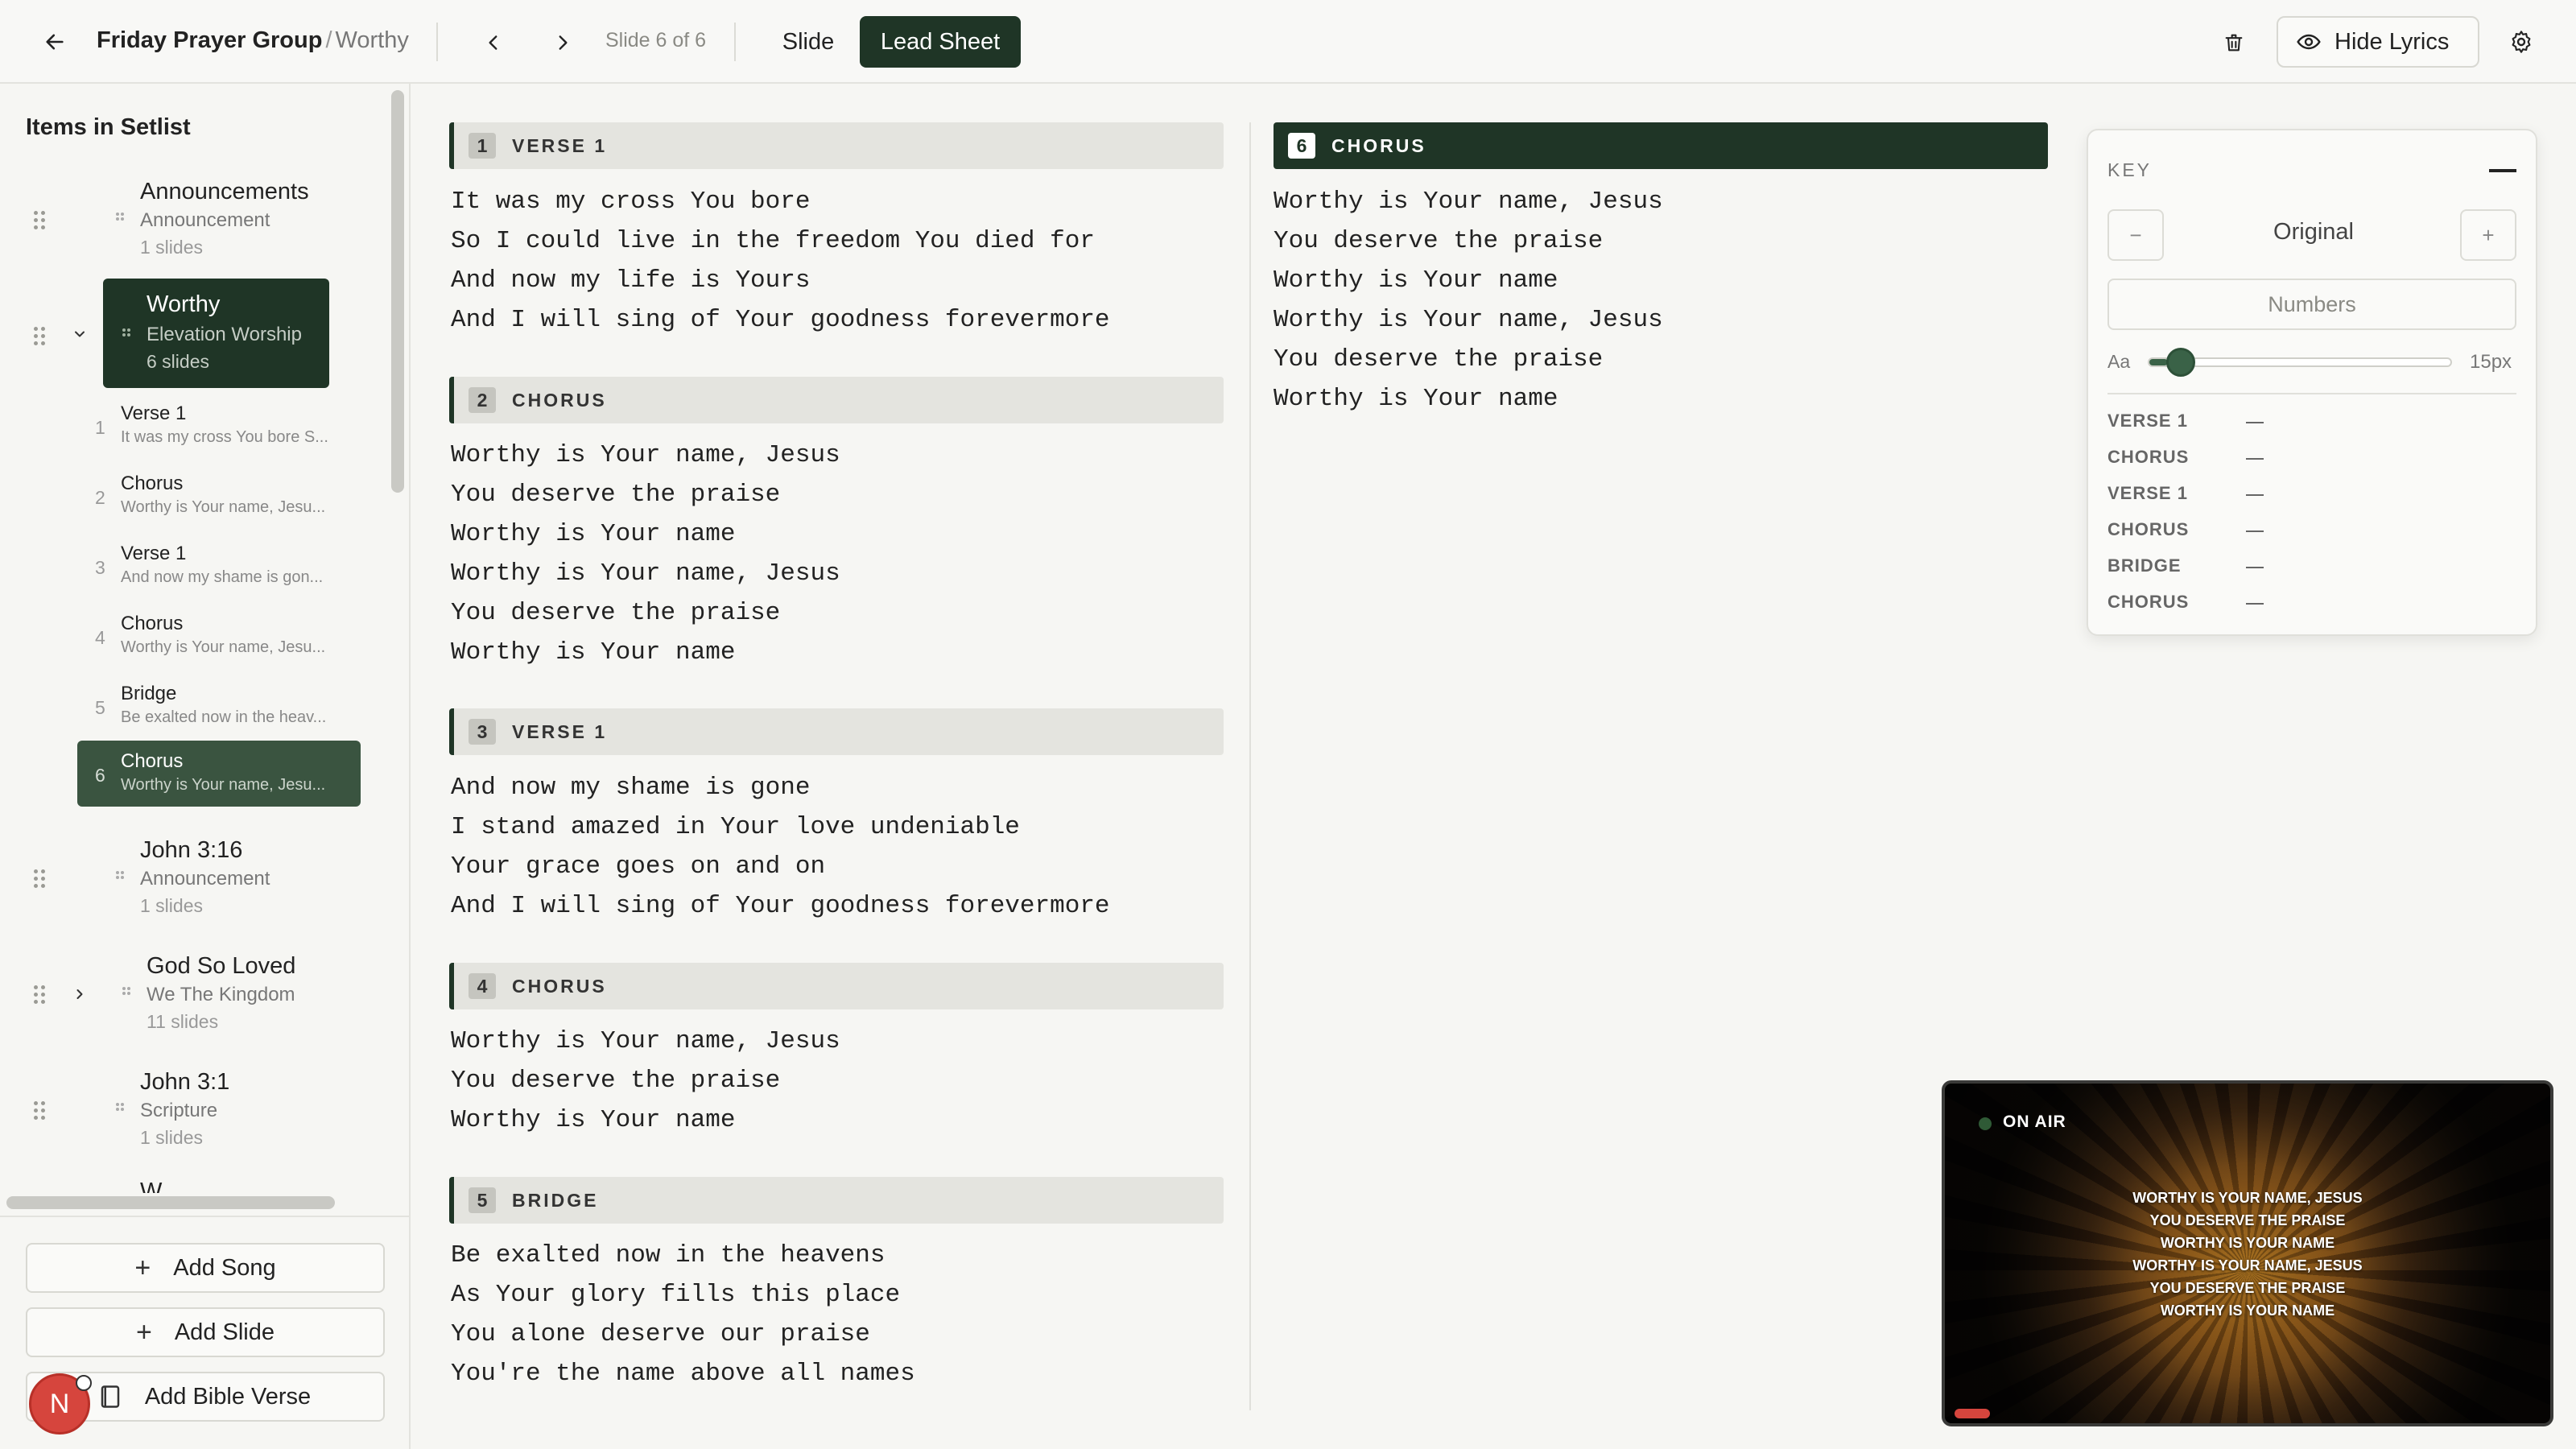 The image size is (2576, 1449). Describe the element at coordinates (836, 1200) in the screenshot. I see `section-header: 5 BRIDGE` at that location.